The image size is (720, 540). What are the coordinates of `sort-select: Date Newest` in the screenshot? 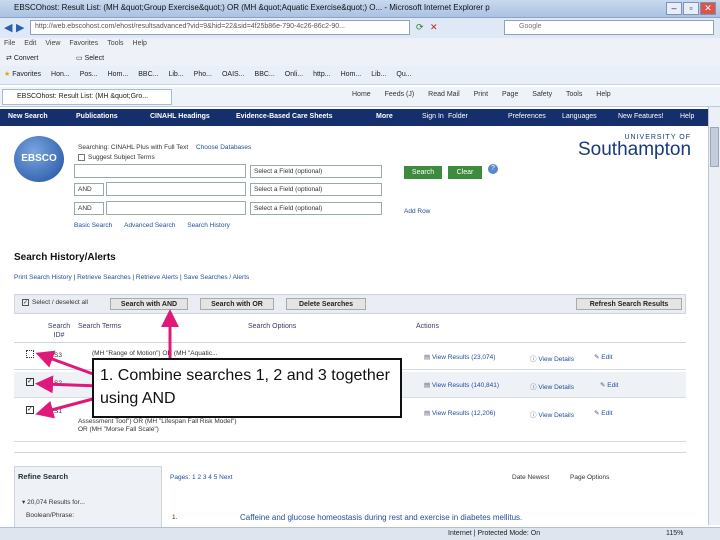 It's located at (530, 477).